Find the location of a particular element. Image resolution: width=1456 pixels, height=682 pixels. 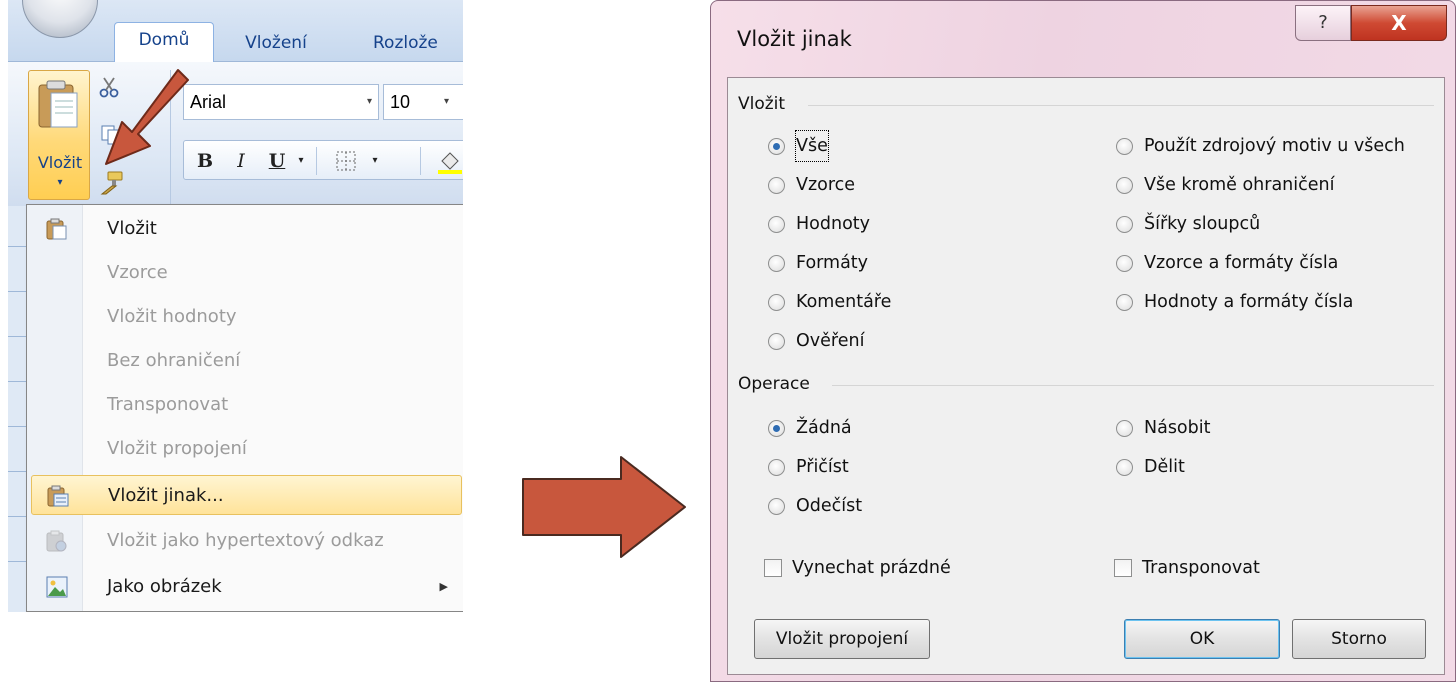

paste-link-button: Vložit propojení is located at coordinates (842, 639).